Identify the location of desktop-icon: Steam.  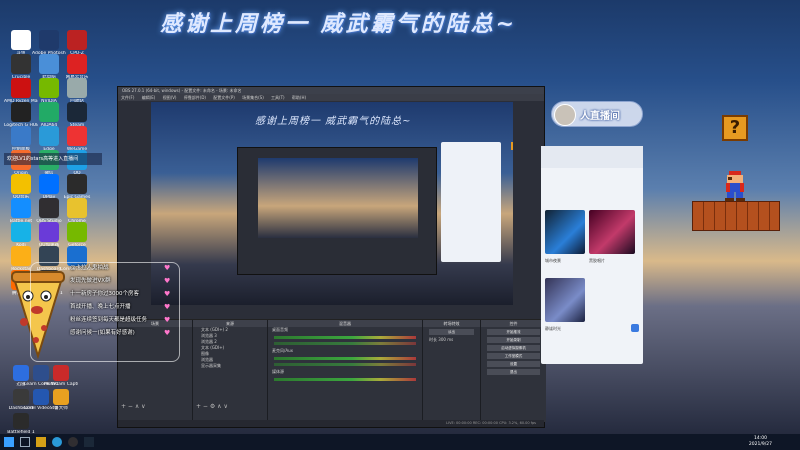
(77, 115).